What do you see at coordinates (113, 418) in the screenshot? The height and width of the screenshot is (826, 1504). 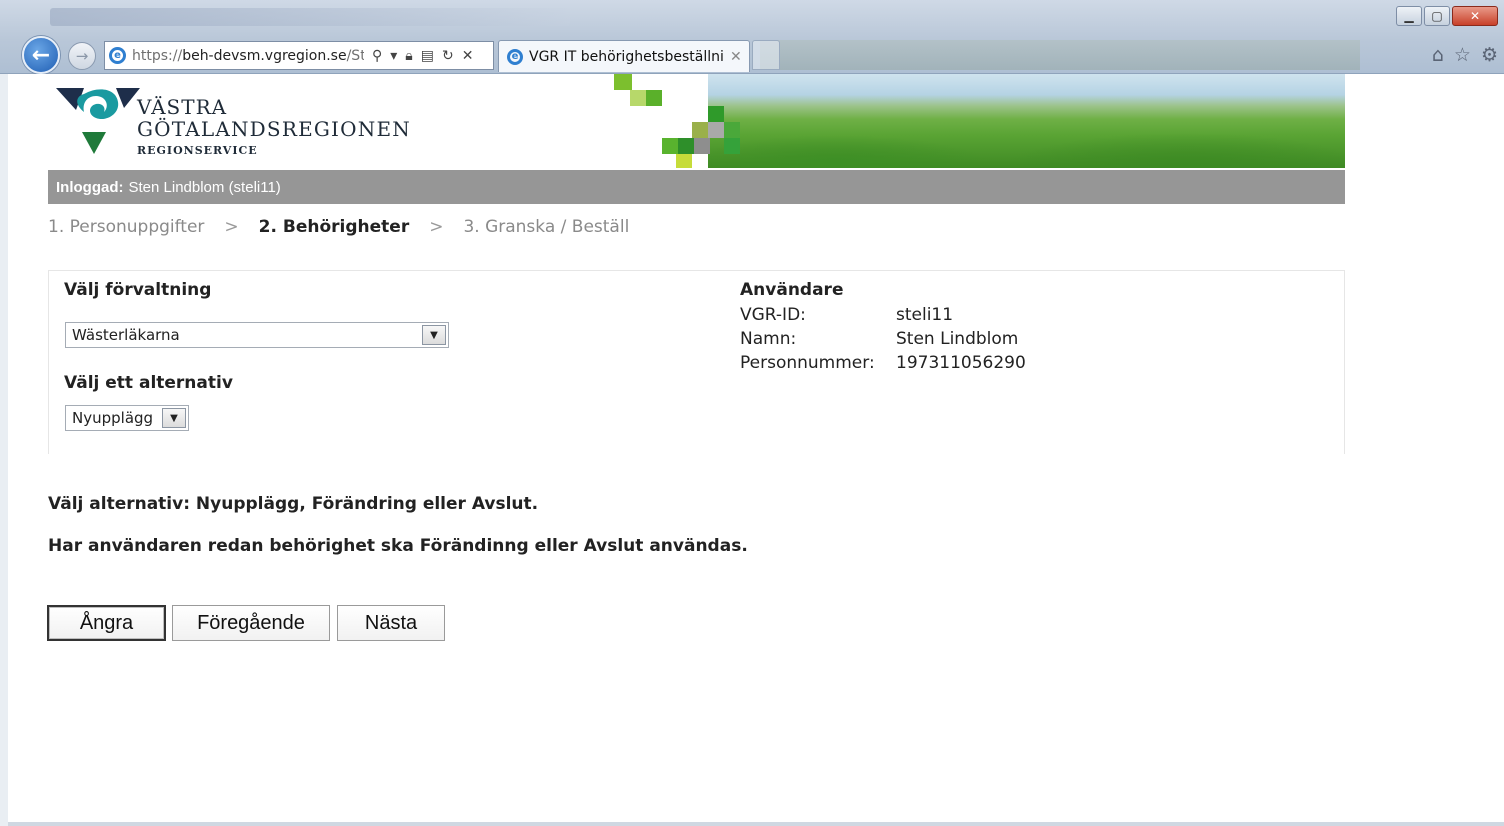 I see `alternativ-select-value: Nyupplägg` at bounding box center [113, 418].